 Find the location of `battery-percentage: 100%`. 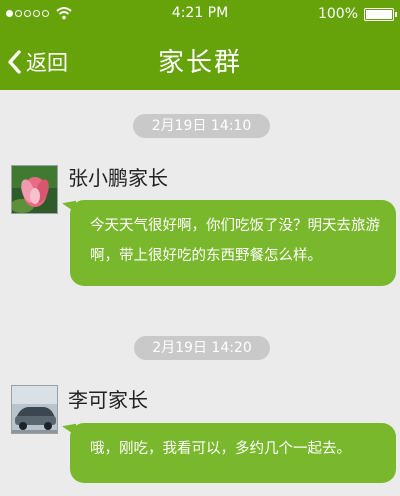

battery-percentage: 100% is located at coordinates (337, 14).